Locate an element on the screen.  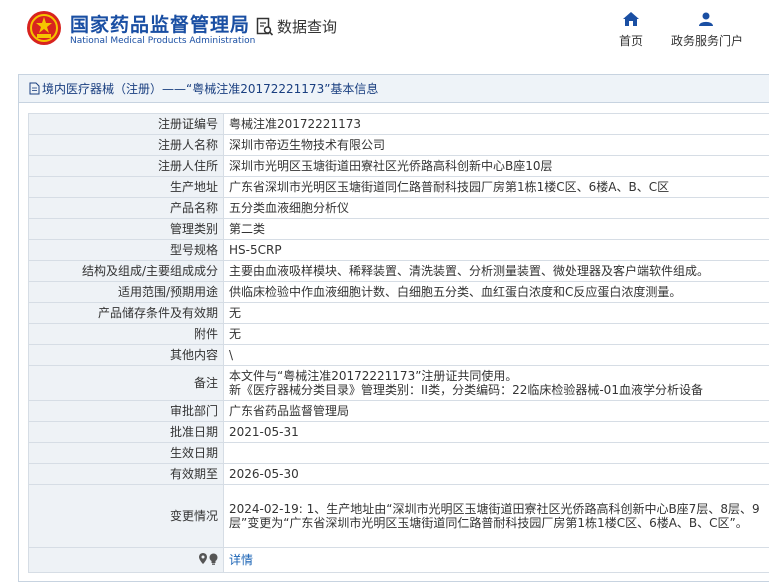
table-row: 审批部门 广东省药品监督管理局 is located at coordinates (398, 411).